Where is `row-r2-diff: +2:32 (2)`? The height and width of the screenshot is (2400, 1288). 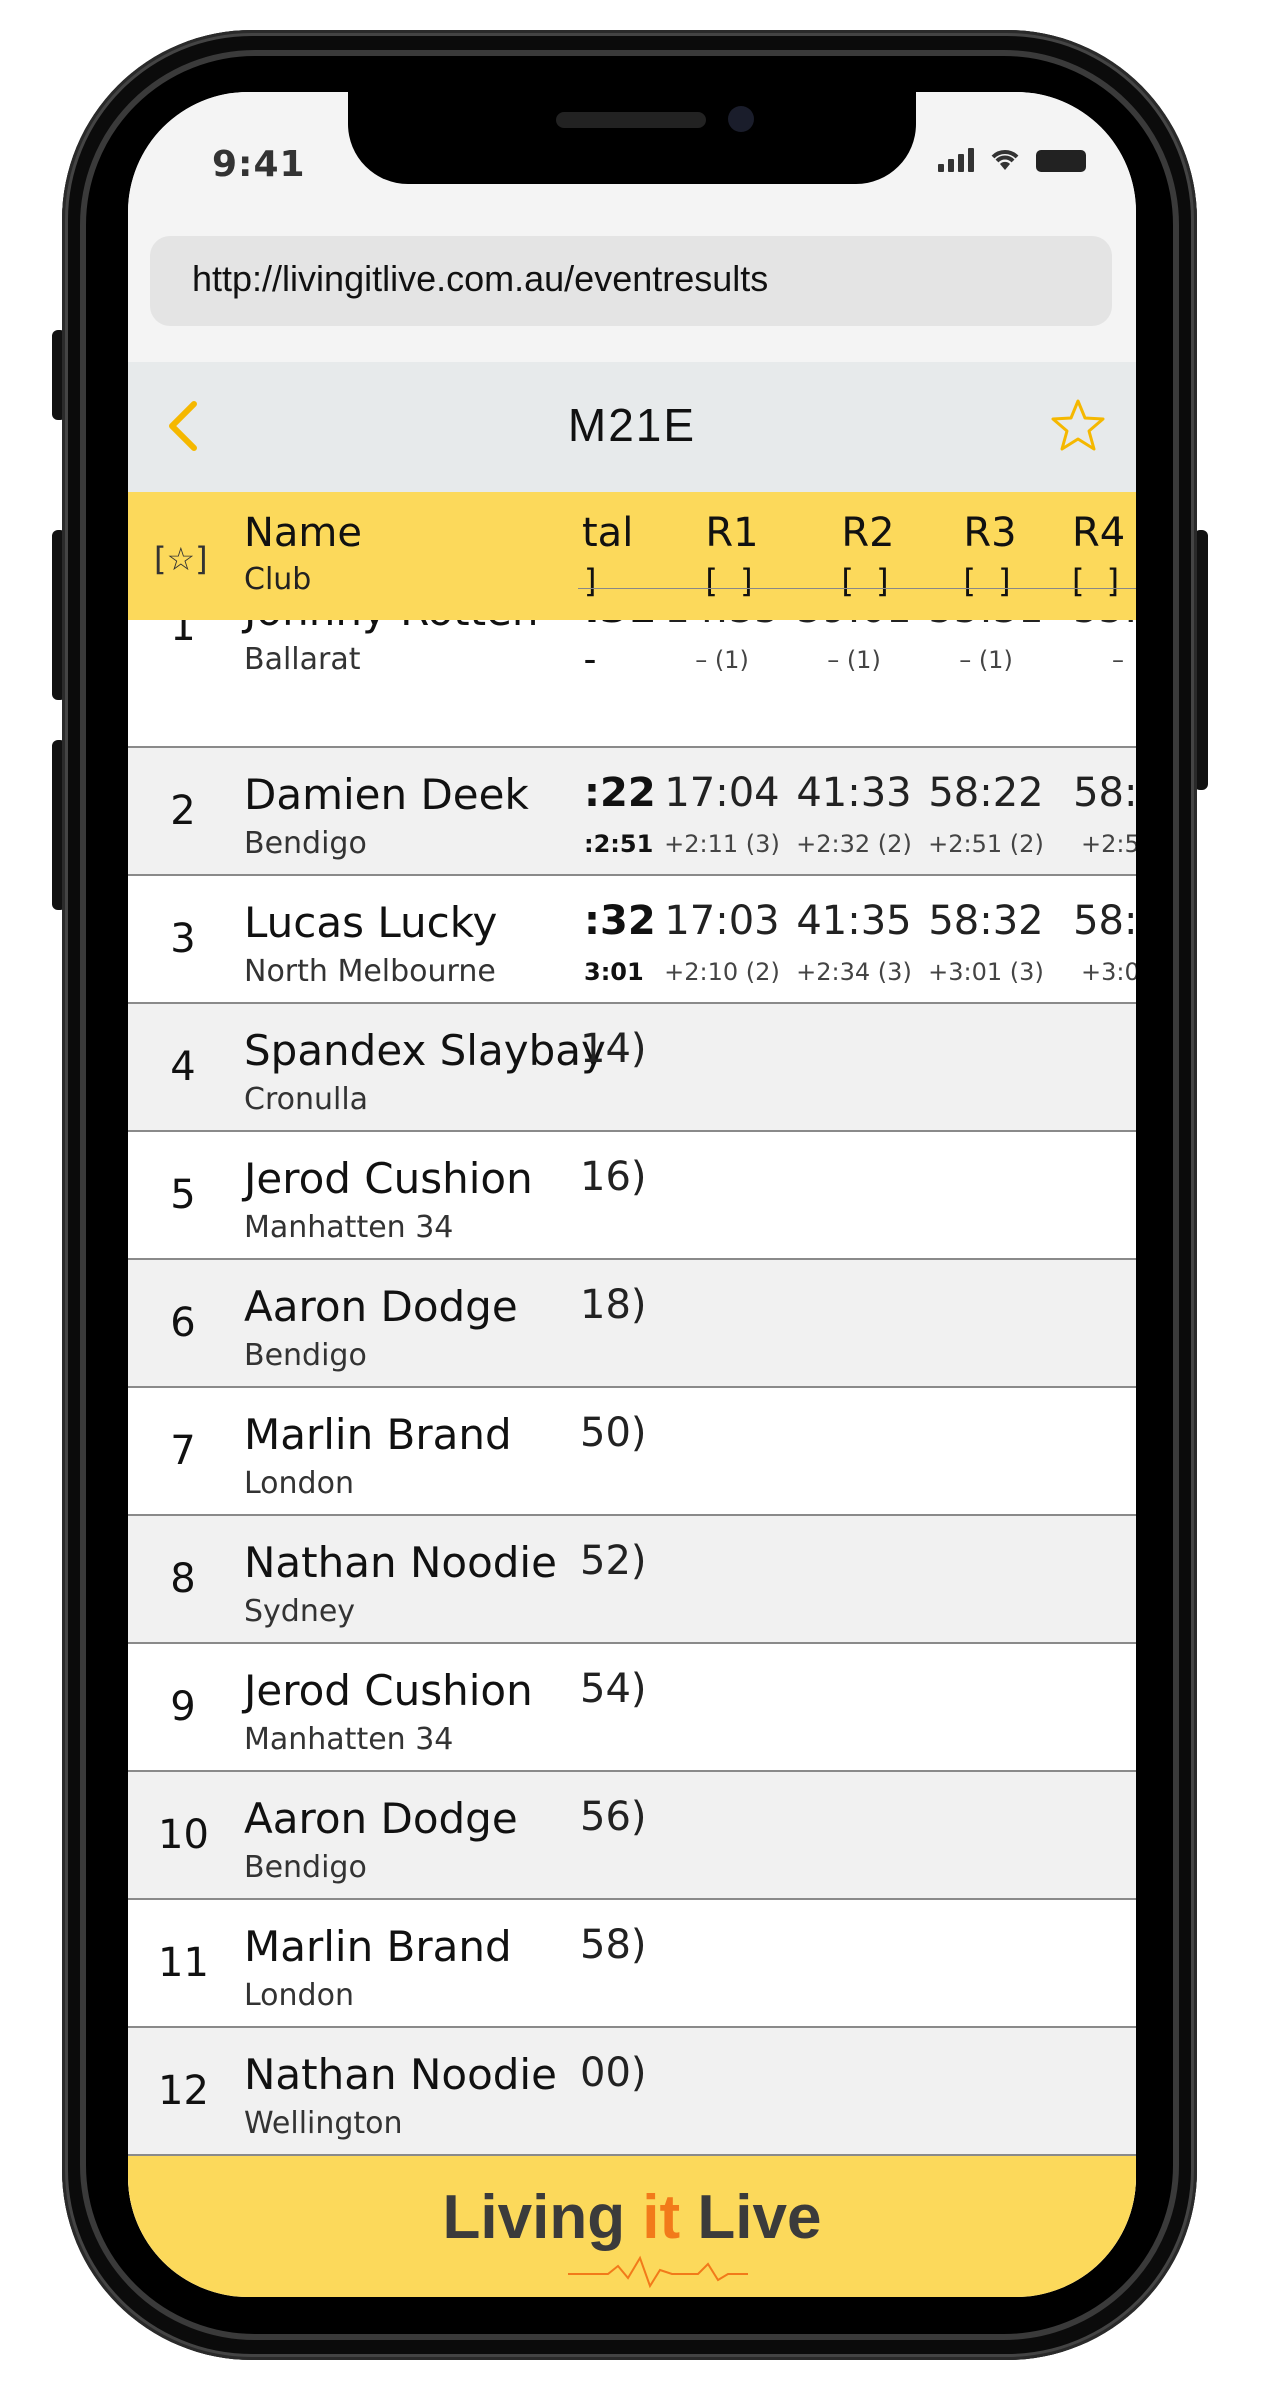
row-r2-diff: +2:32 (2) is located at coordinates (854, 844).